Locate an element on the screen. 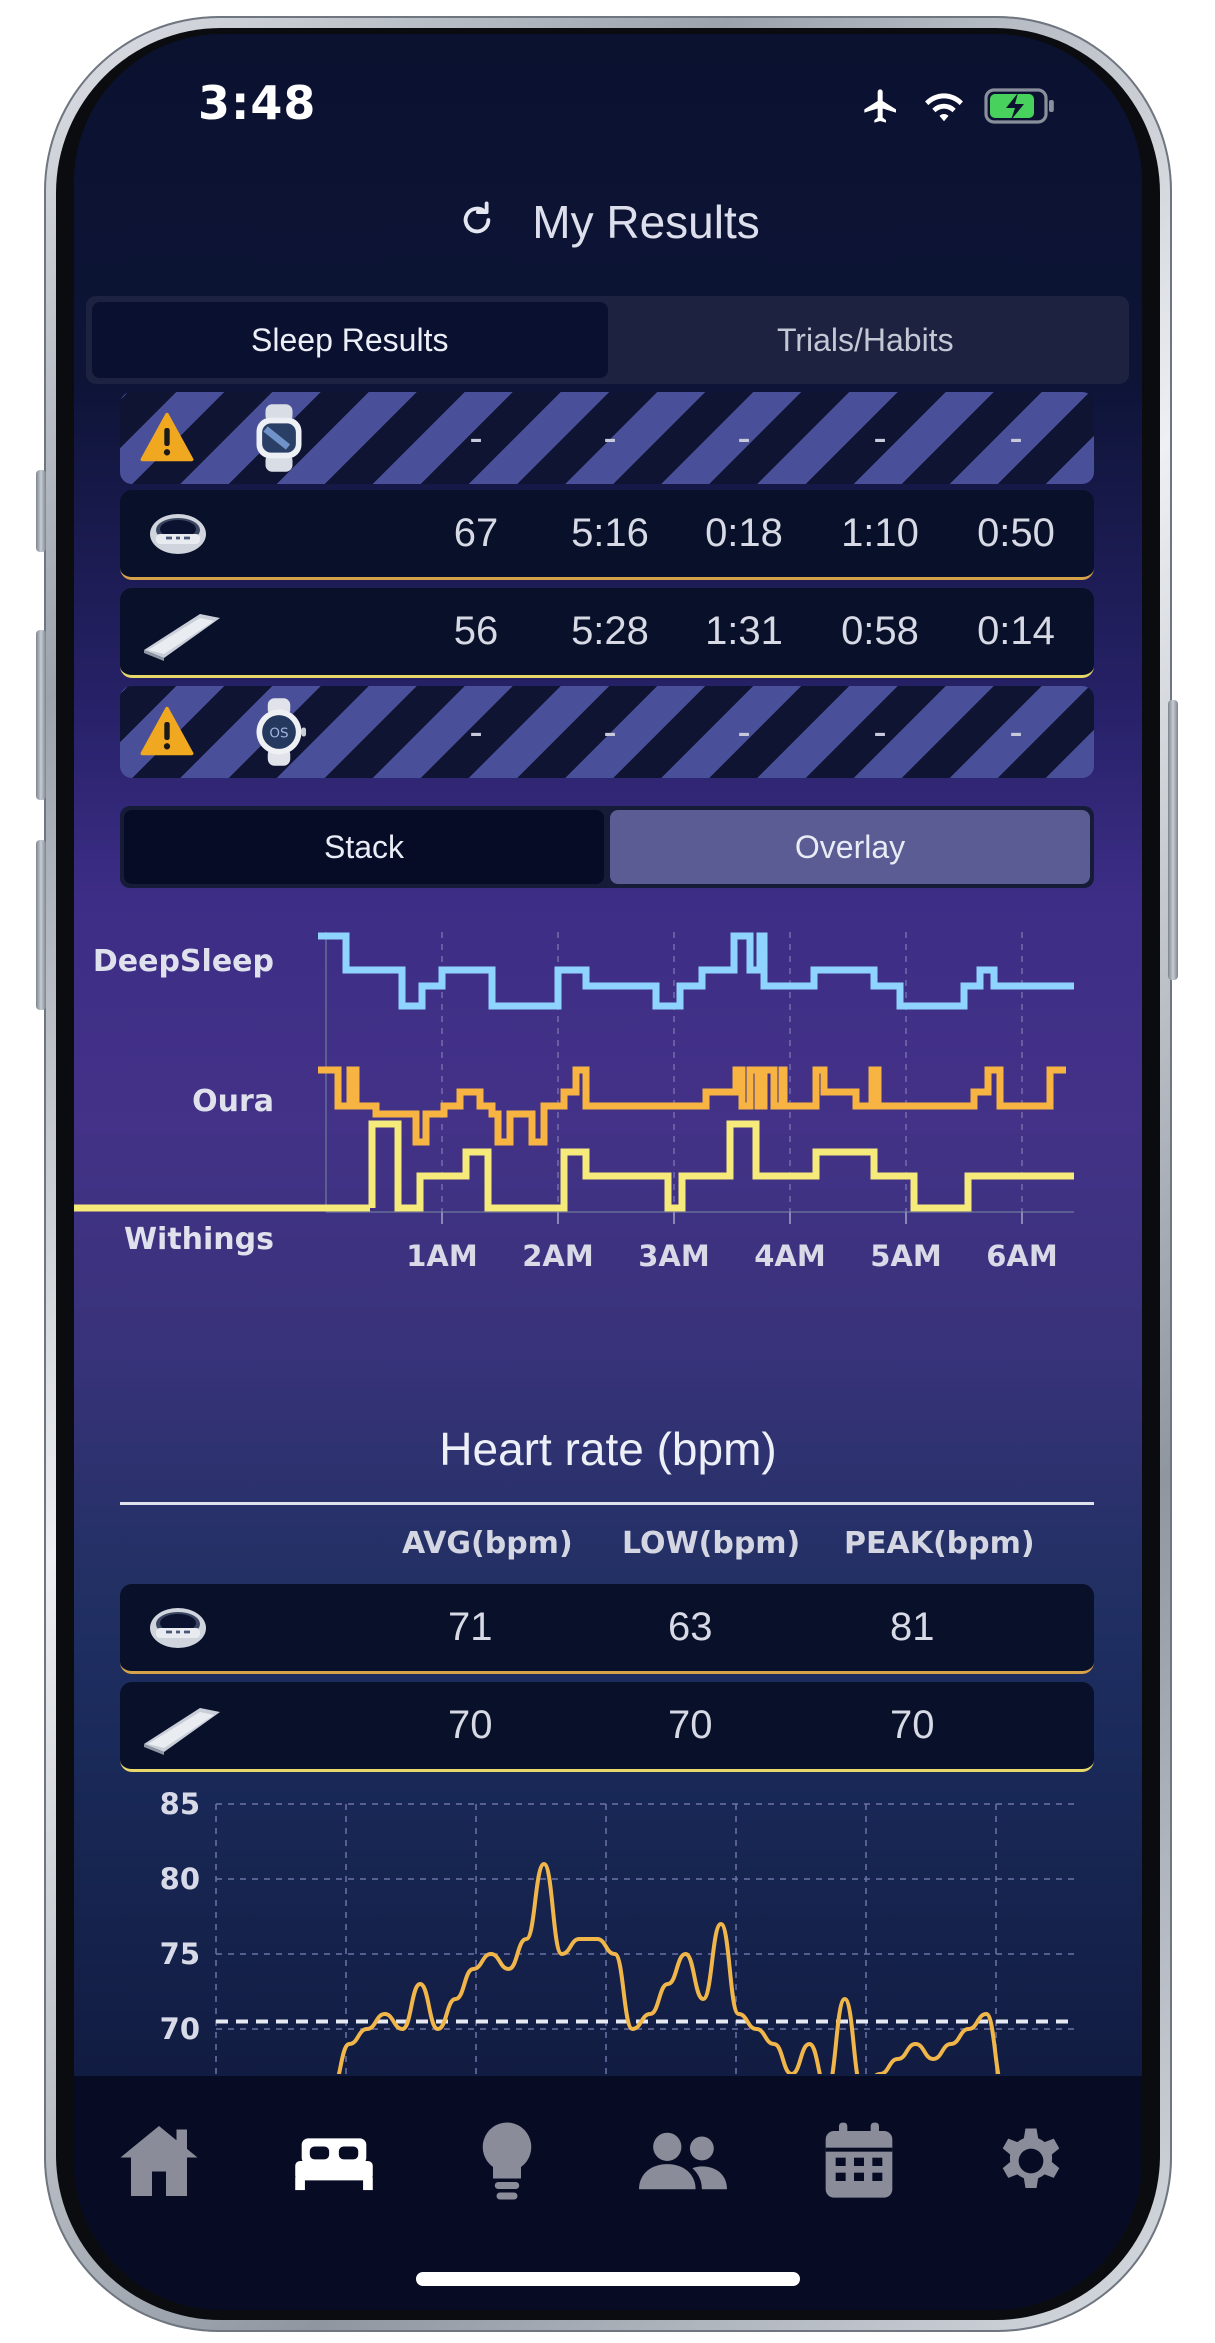 This screenshot has height=2343, width=1215. tab-sleep-results: Sleep Results is located at coordinates (350, 340).